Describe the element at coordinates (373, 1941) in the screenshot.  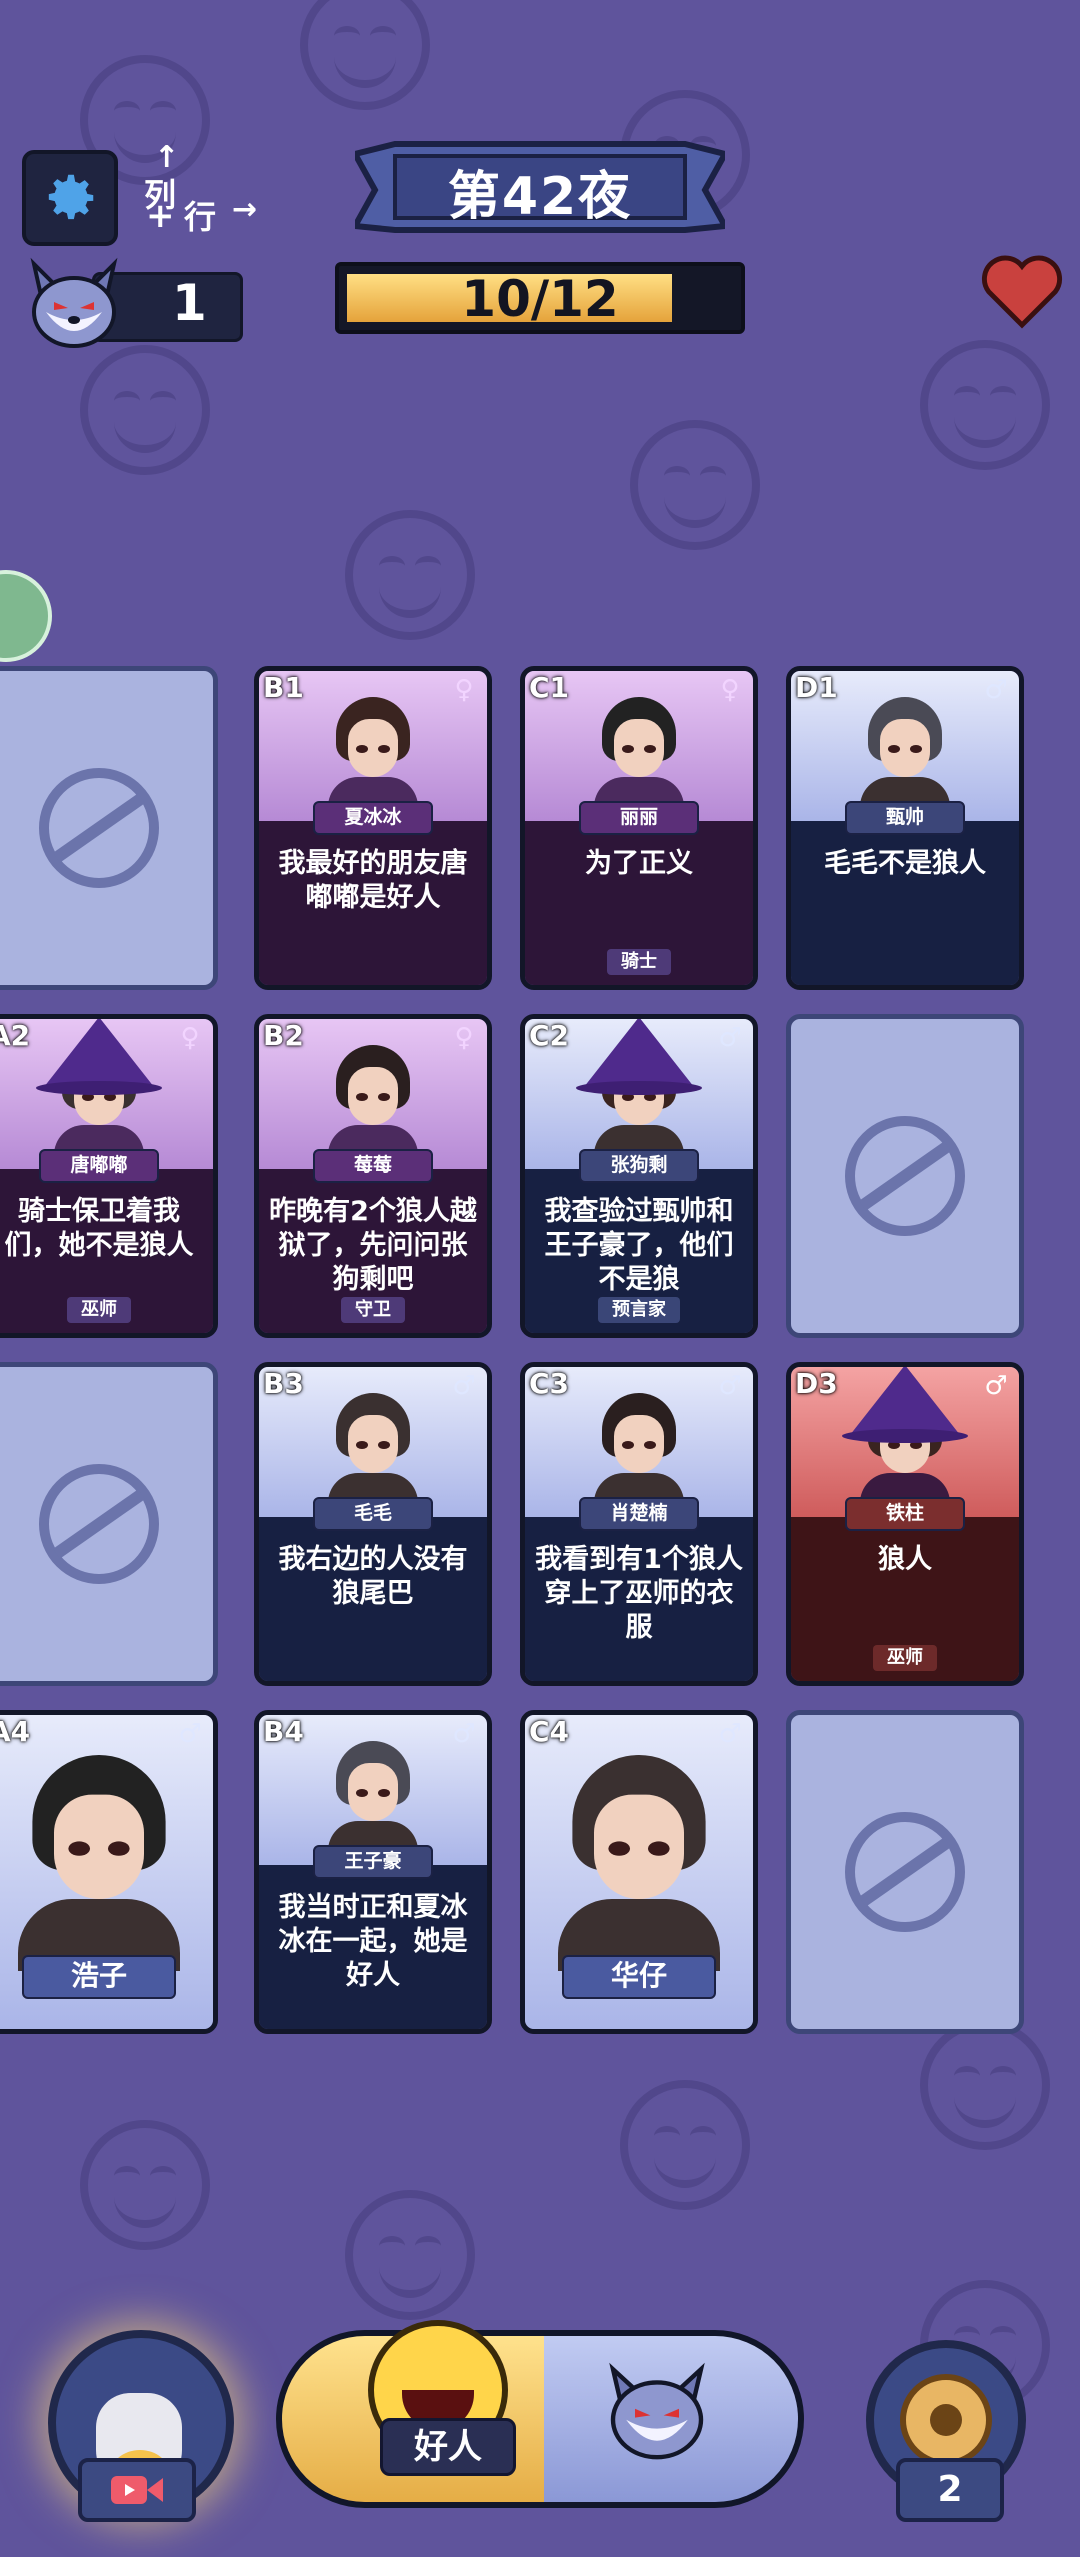
I see `character-statement: 我当时正和夏冰冰在一起，她是好人` at that location.